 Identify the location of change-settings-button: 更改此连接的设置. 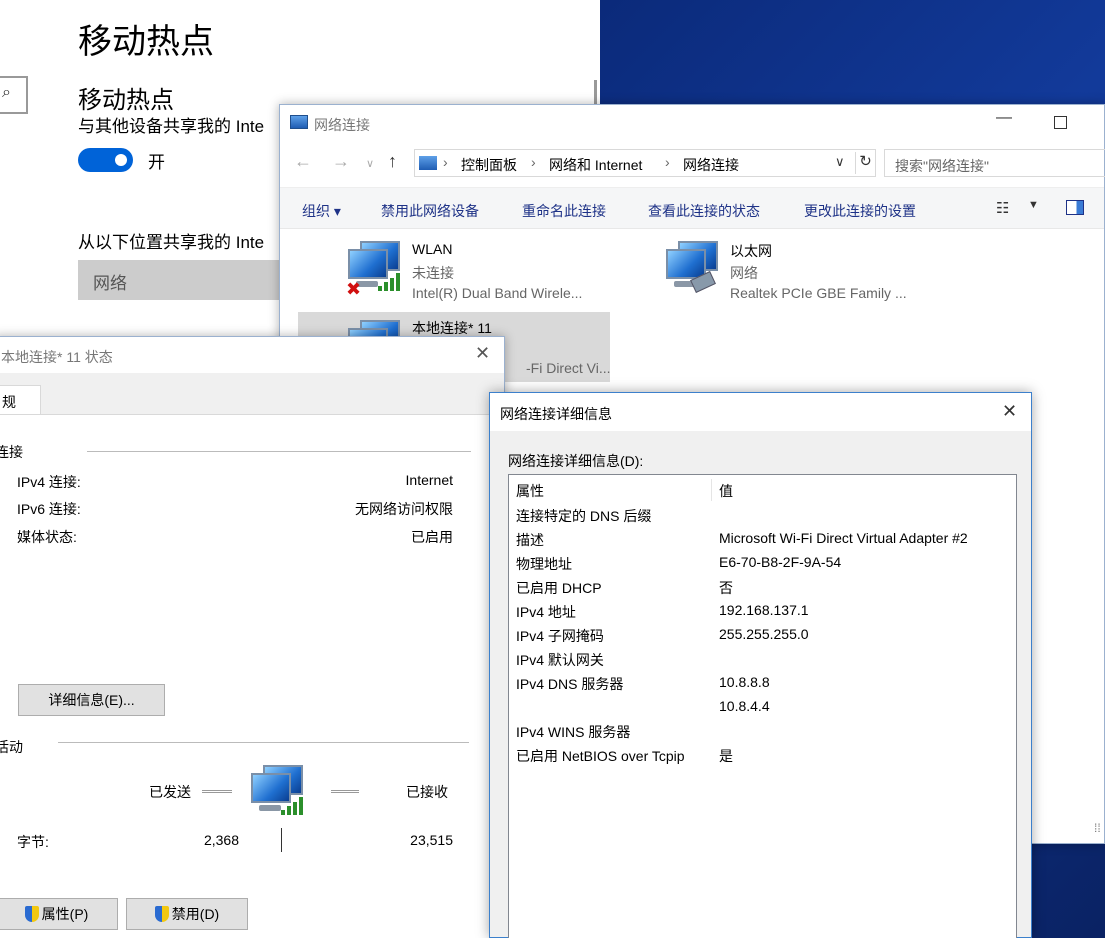
(860, 211).